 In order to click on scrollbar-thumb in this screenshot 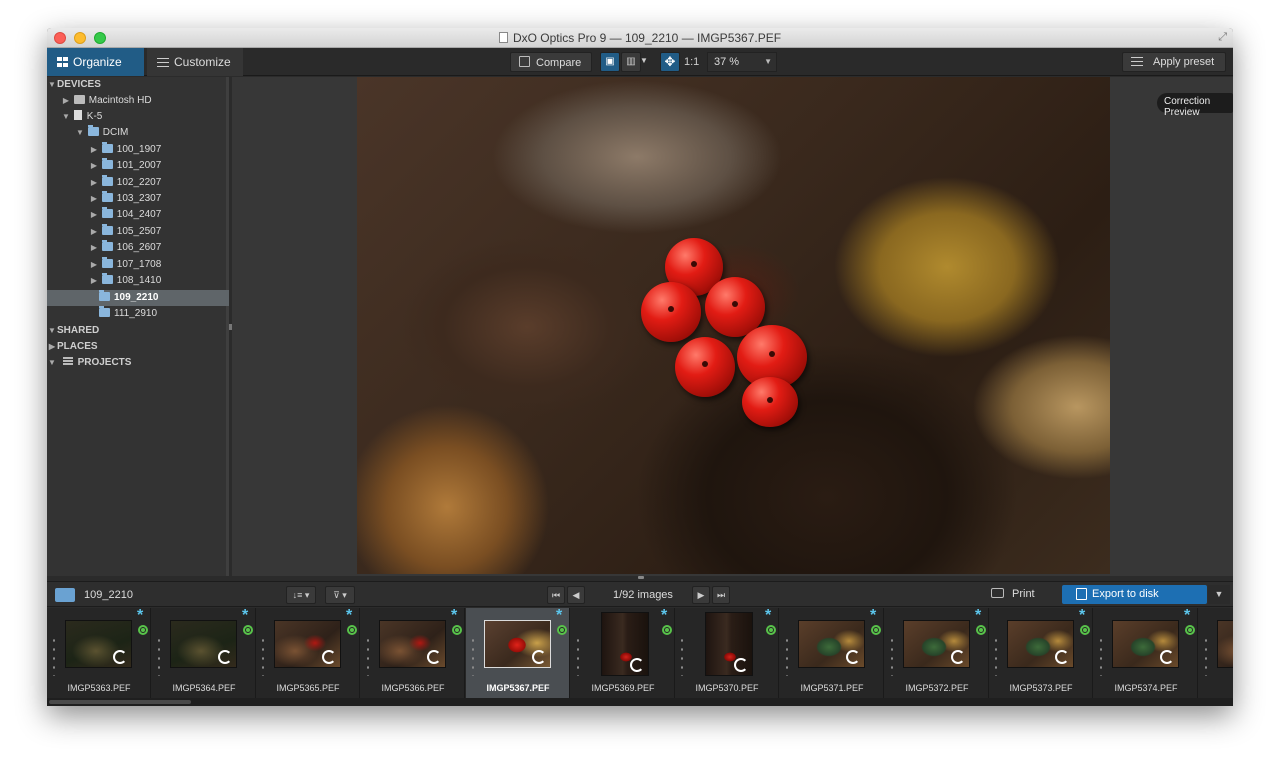, I will do `click(120, 702)`.